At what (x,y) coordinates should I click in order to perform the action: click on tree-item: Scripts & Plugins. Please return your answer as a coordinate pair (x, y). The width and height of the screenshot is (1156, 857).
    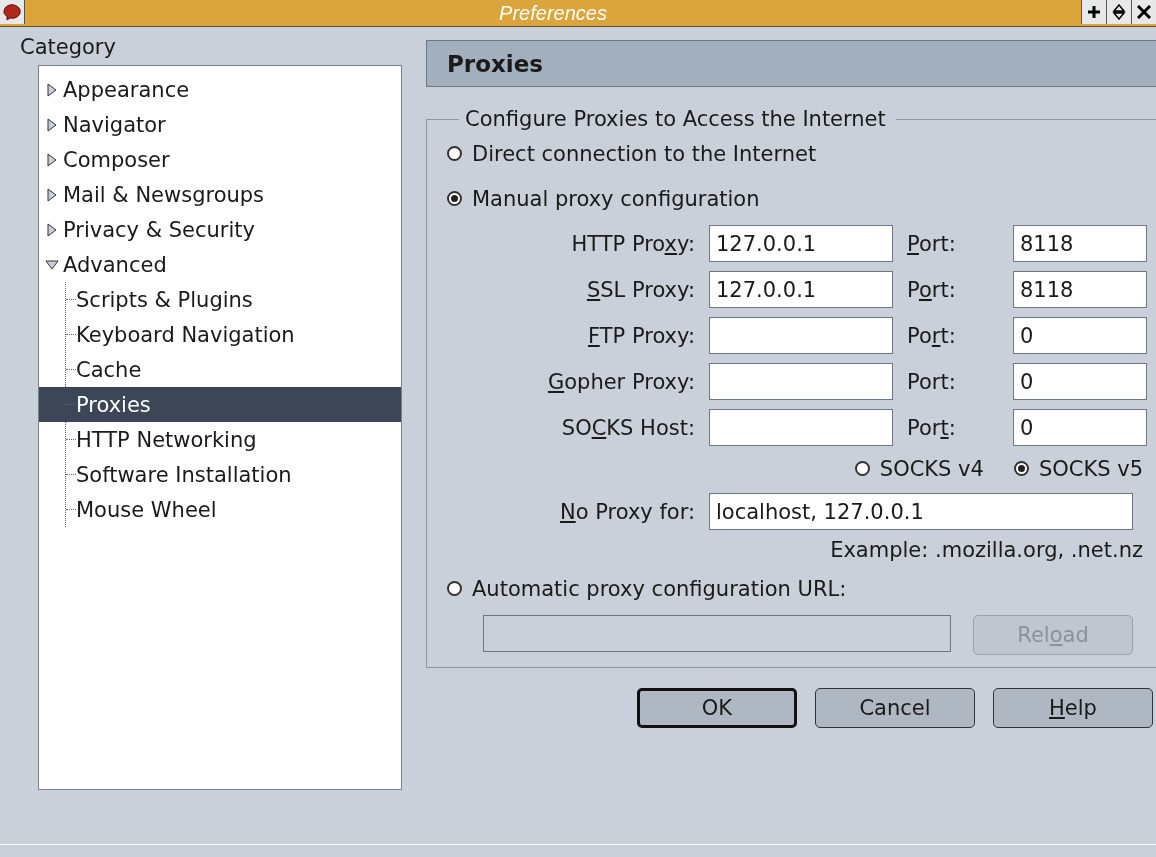
    Looking at the image, I should click on (220, 299).